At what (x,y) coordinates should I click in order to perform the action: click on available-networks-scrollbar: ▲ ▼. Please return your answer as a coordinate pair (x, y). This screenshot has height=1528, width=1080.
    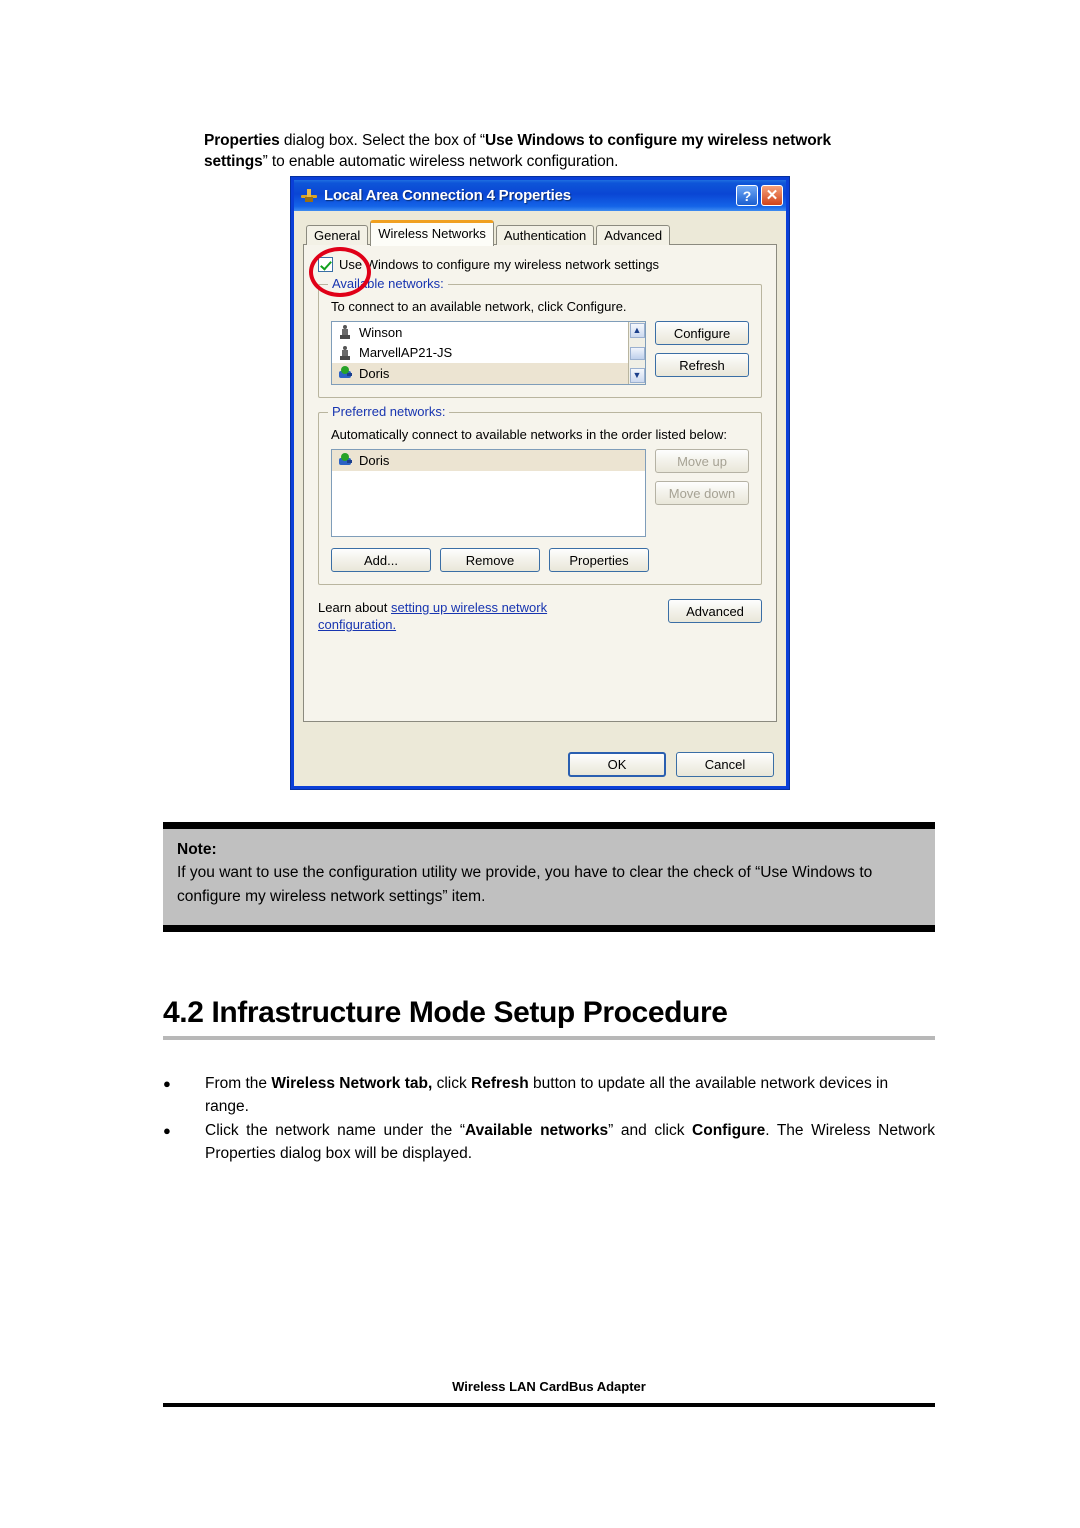
    Looking at the image, I should click on (636, 353).